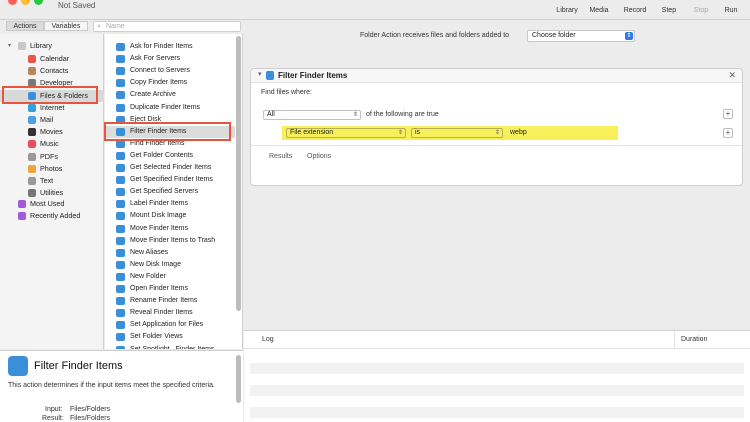 The height and width of the screenshot is (422, 750). I want to click on popup-arrows-icon: ⇕, so click(629, 36).